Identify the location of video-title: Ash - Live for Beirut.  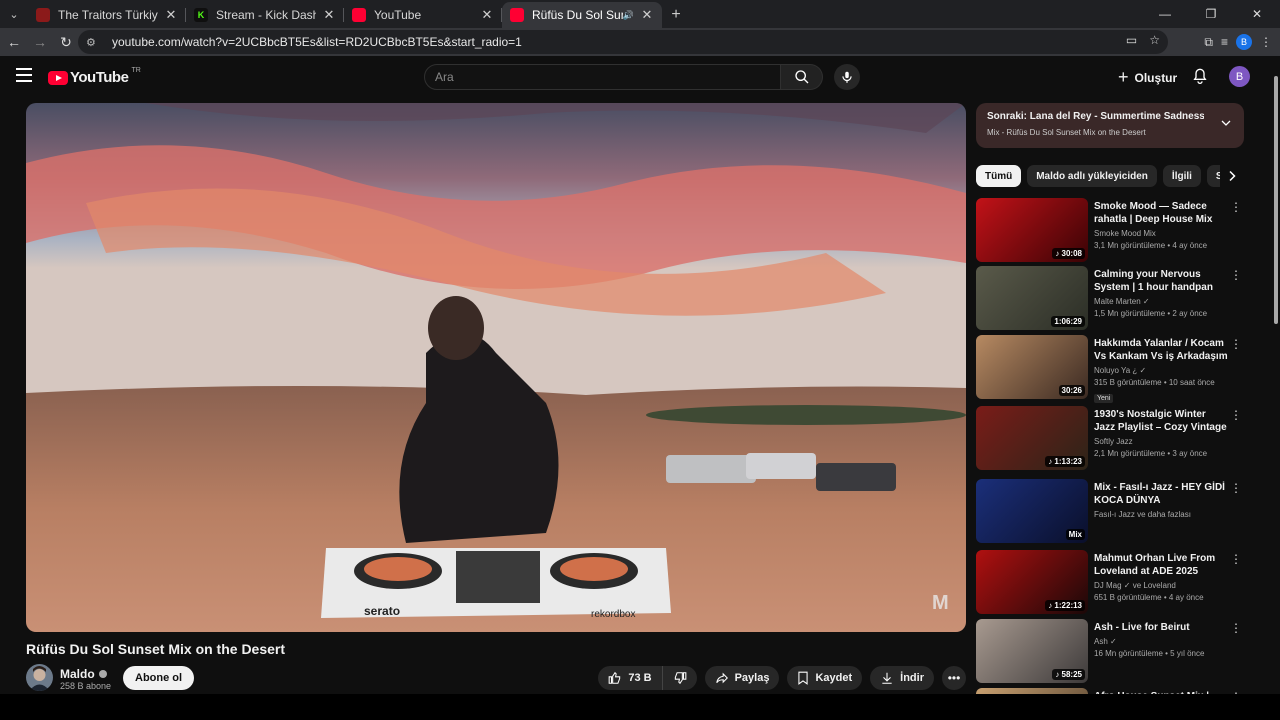
(1161, 627).